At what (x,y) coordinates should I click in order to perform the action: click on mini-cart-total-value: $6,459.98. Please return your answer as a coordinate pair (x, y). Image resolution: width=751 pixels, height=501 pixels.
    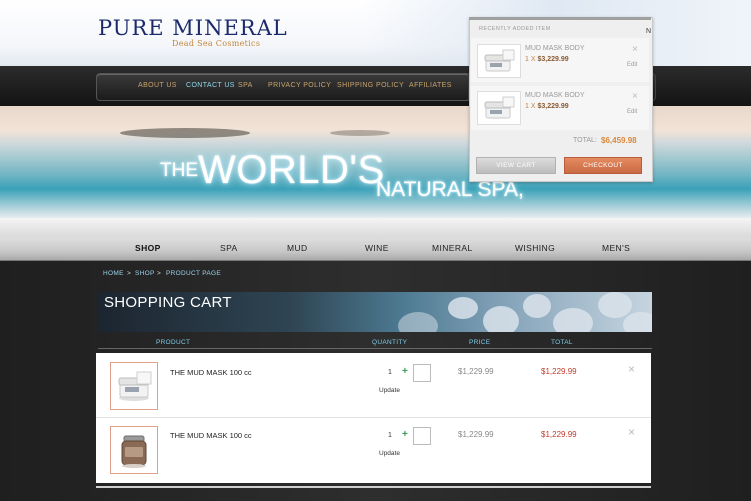
    Looking at the image, I should click on (619, 140).